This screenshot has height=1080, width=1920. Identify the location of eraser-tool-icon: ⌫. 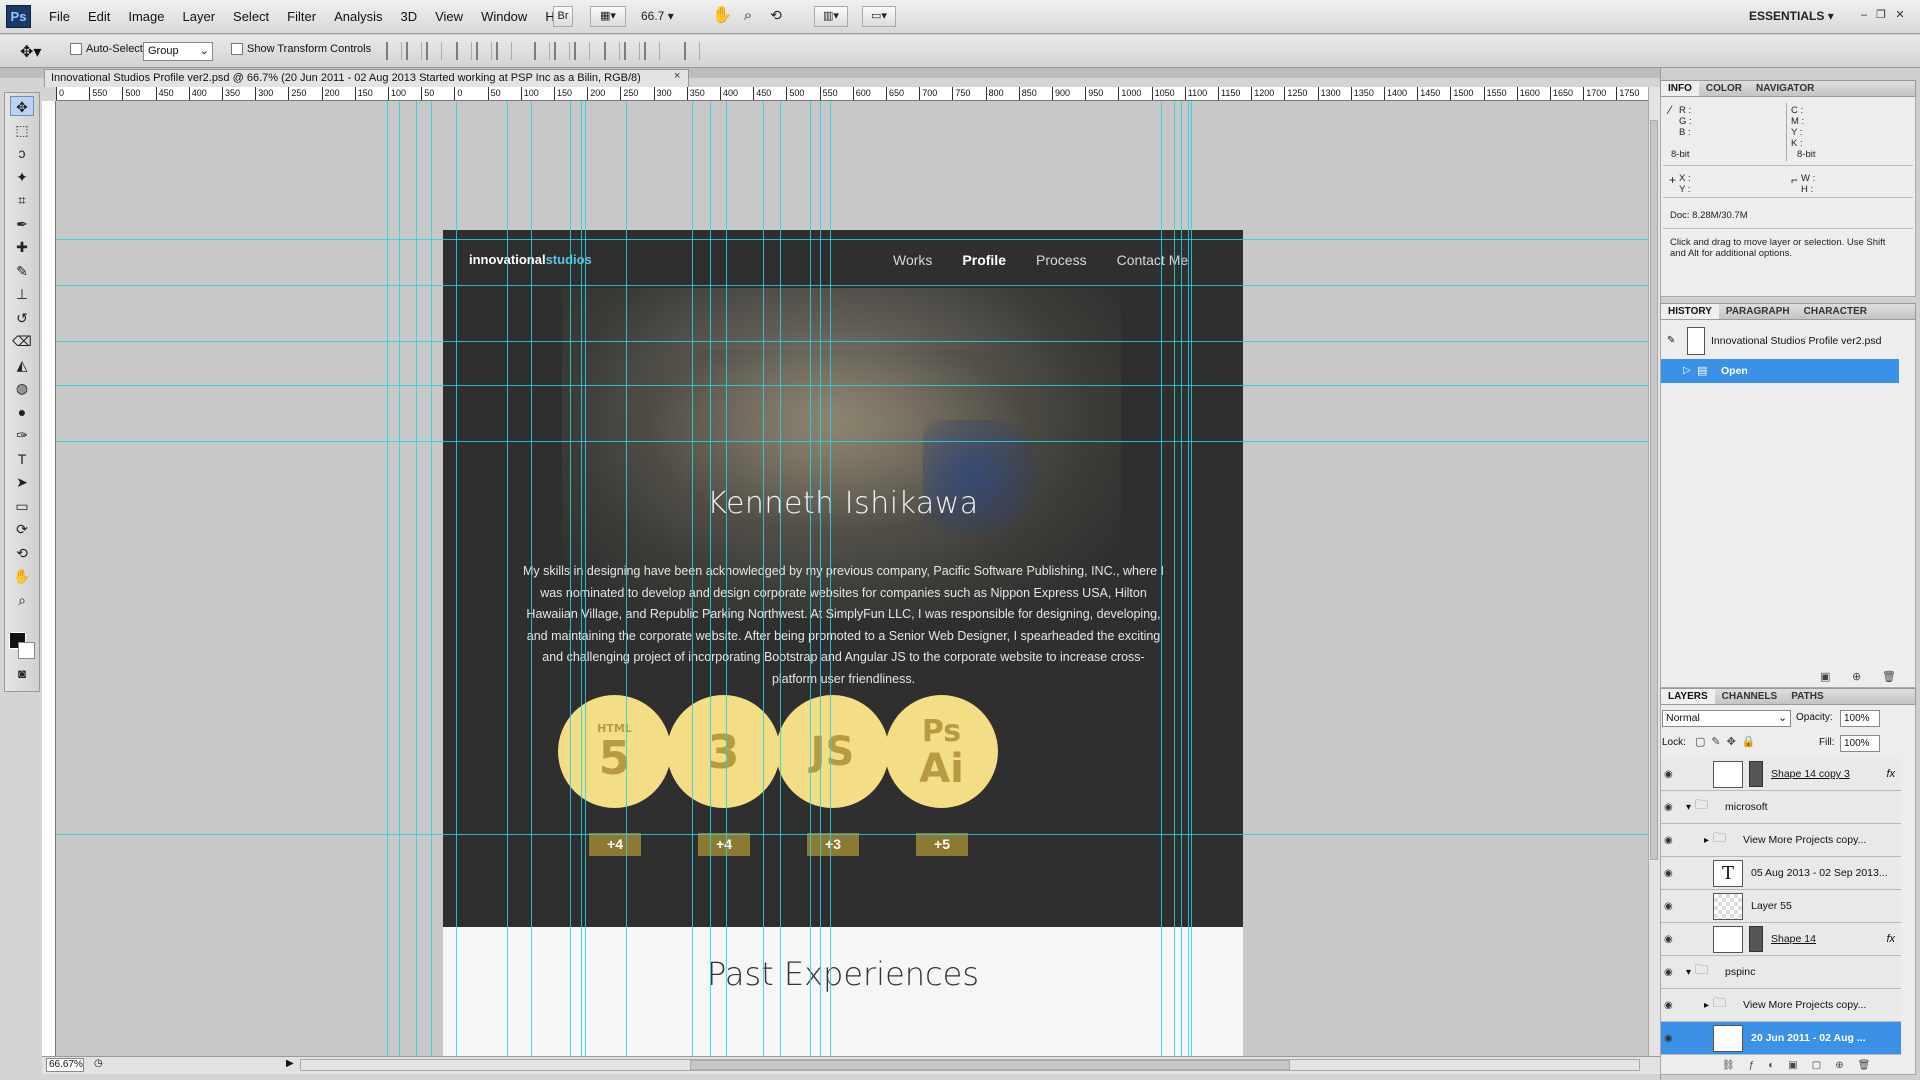
(22, 341).